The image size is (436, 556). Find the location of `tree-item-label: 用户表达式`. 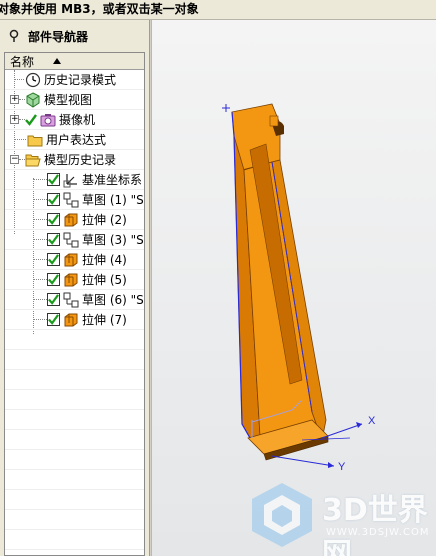

tree-item-label: 用户表达式 is located at coordinates (76, 140).